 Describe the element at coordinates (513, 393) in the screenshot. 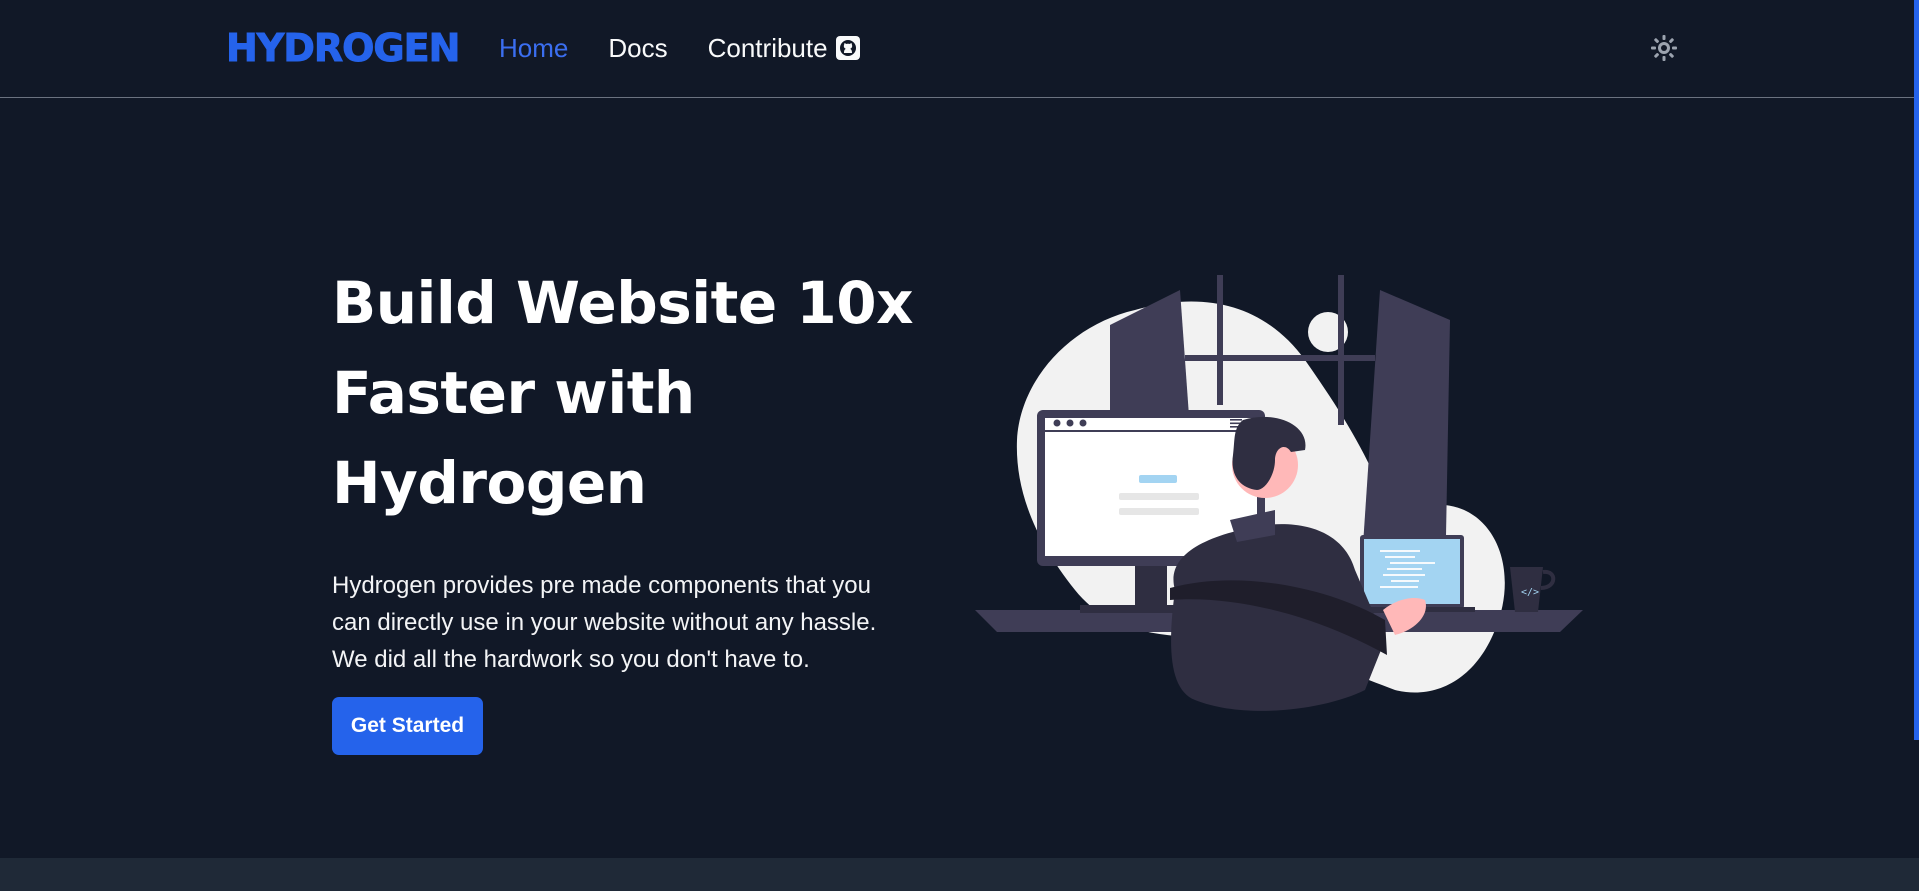

I see `hero-title-line: Faster with` at that location.